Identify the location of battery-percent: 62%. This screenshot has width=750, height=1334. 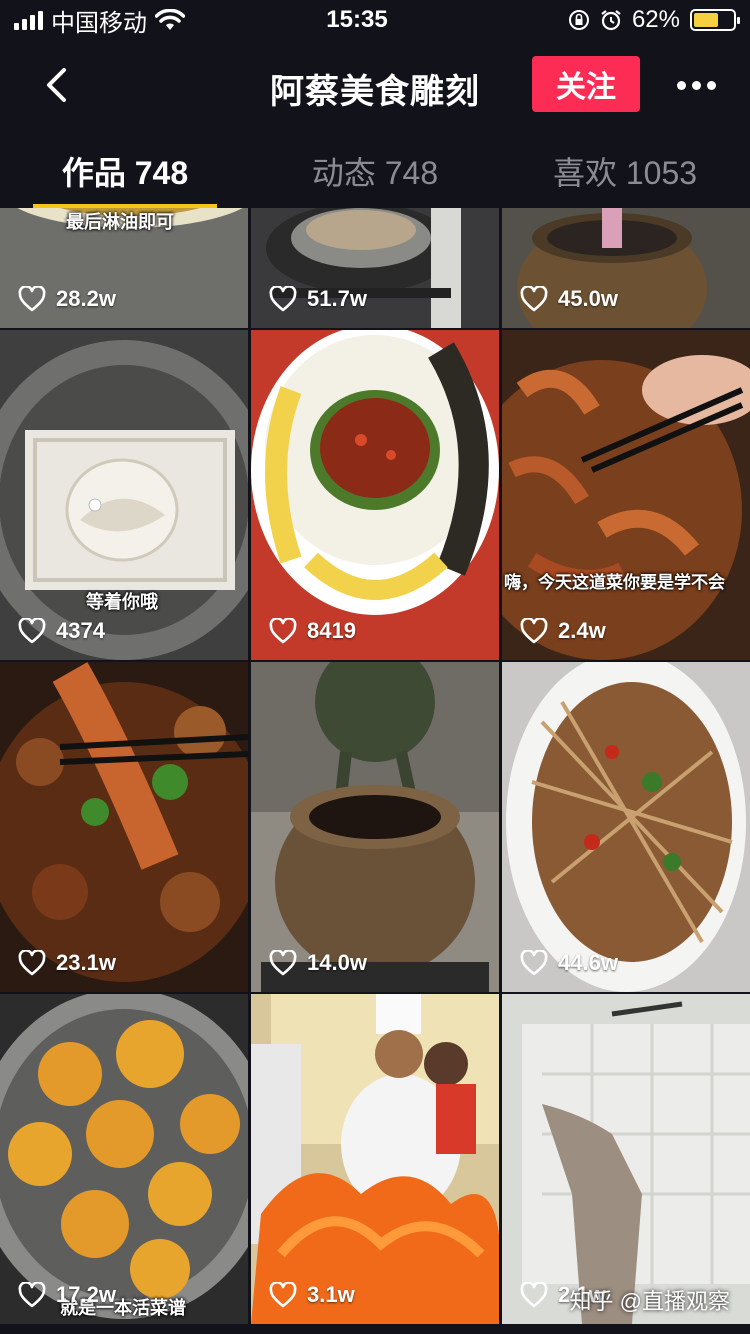
(655, 19).